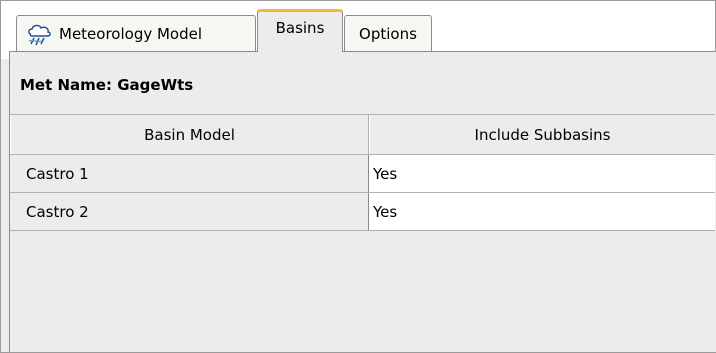  I want to click on tab-meteorology-model: Meteorology Model, so click(136, 33).